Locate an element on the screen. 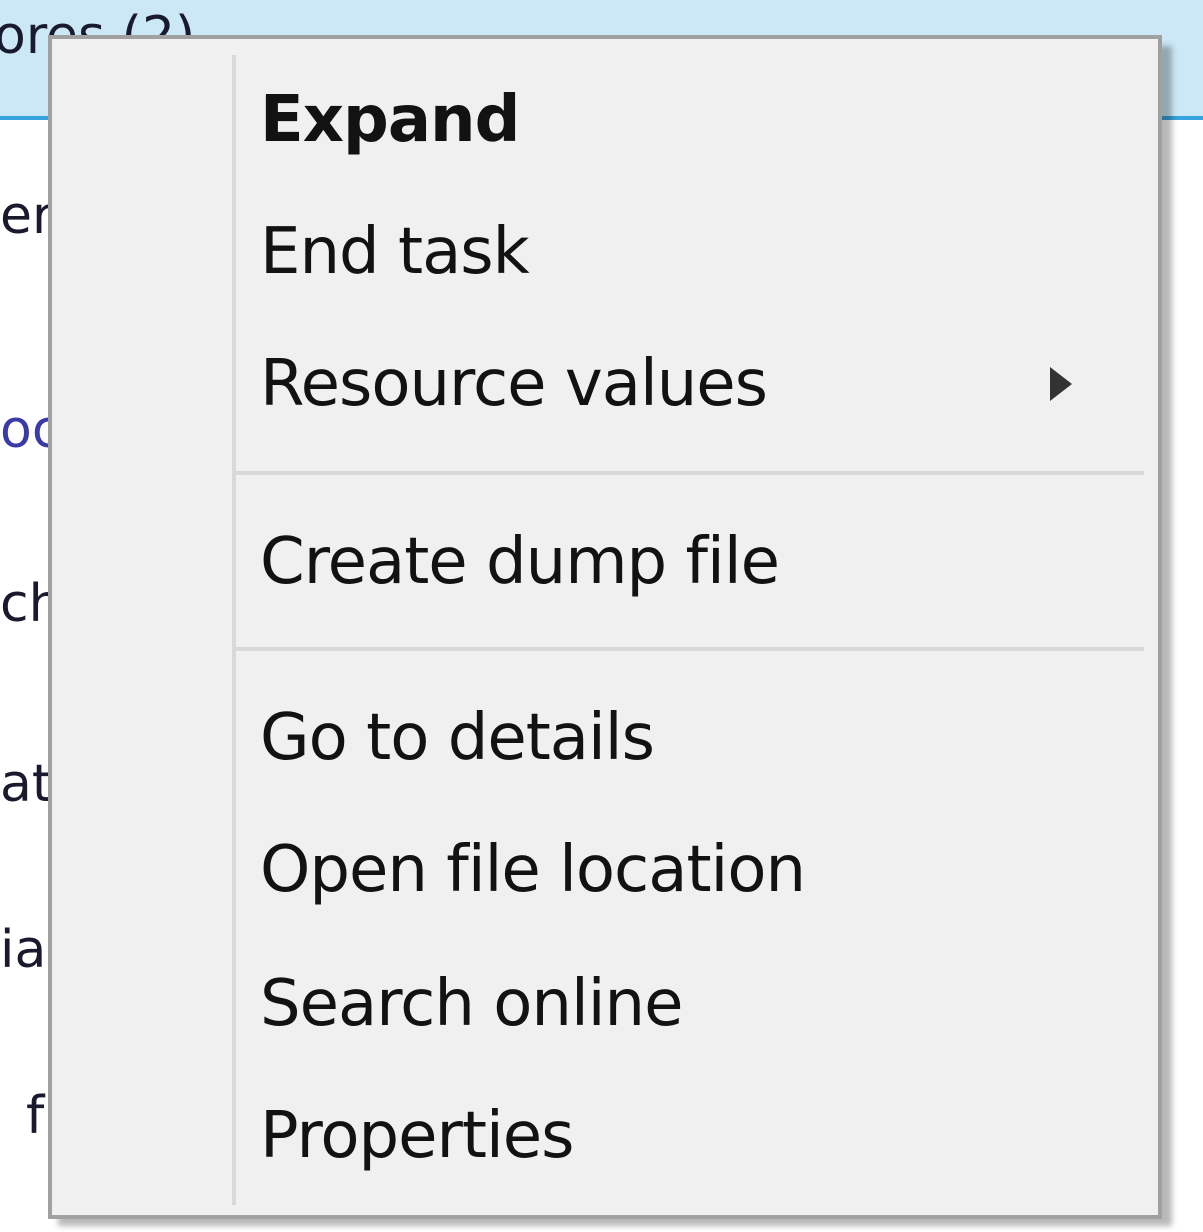  process-row-fragment: er is located at coordinates (26, 216).